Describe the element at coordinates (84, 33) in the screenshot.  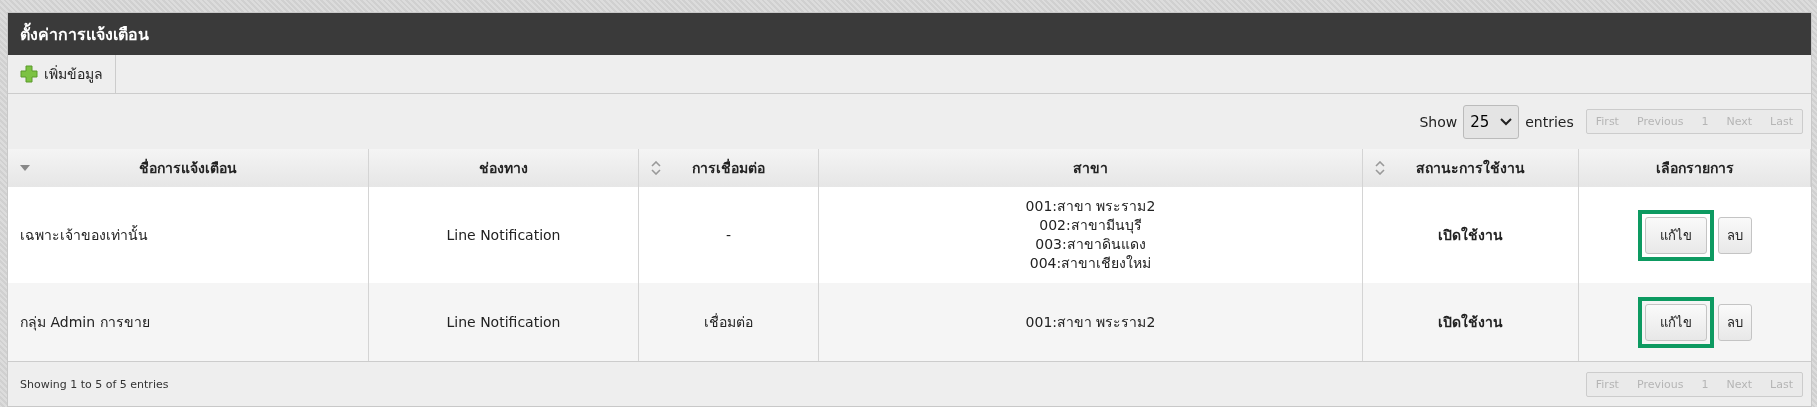
I see `panel-title: ตั้งค่าการแจ้งเตือน` at that location.